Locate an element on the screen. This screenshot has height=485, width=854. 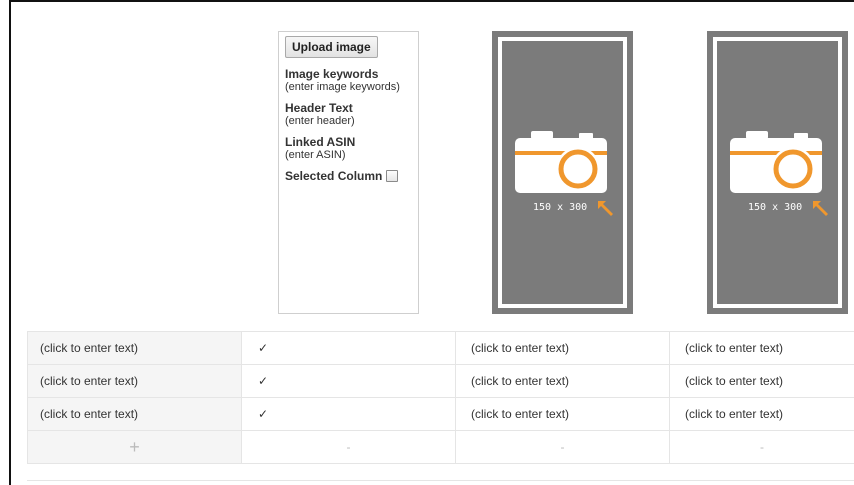
divider is located at coordinates (440, 480).